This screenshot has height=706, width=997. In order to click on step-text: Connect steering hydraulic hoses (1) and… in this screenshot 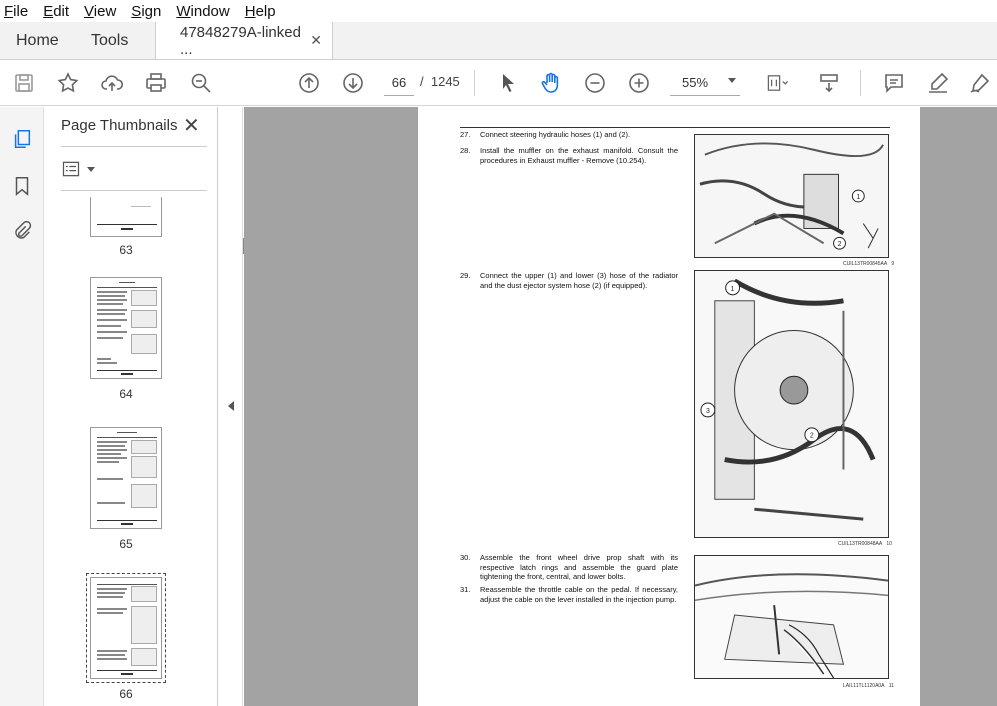, I will do `click(555, 134)`.